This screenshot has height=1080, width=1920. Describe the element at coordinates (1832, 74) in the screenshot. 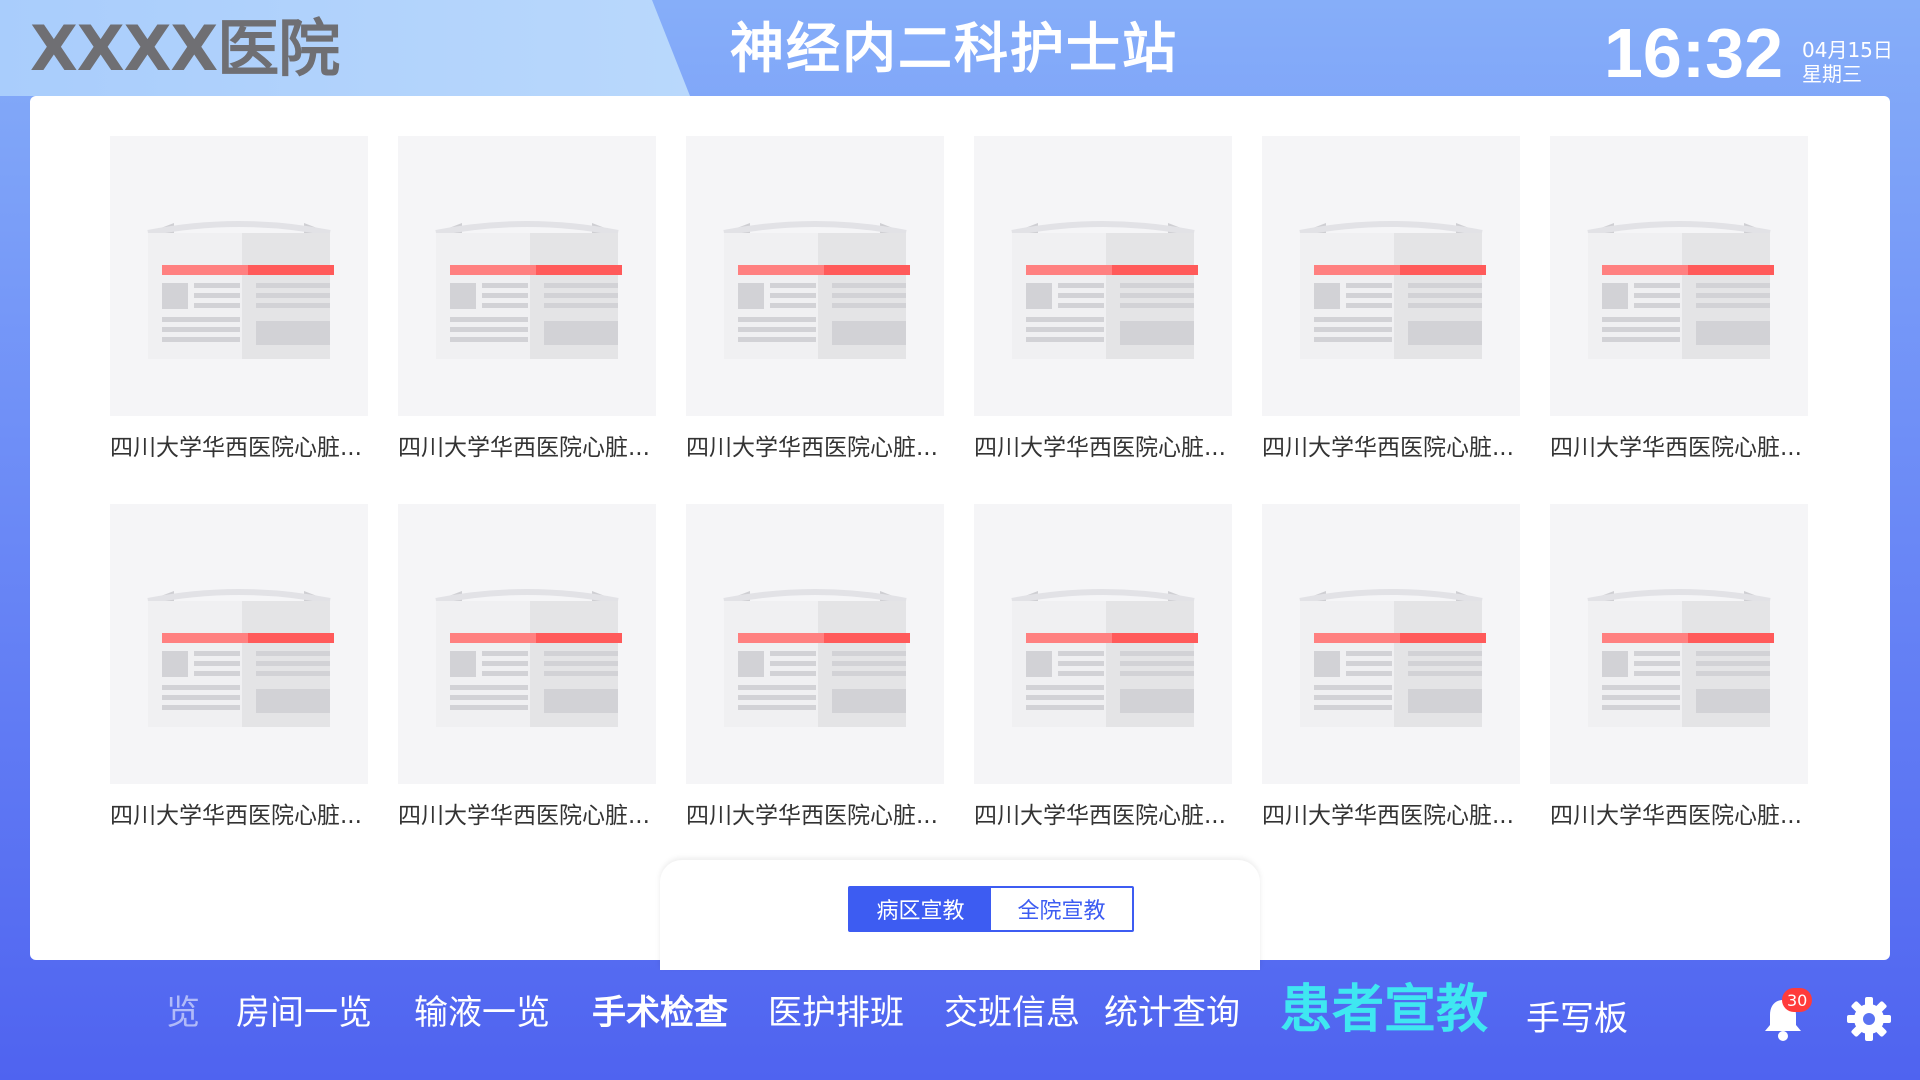

I see `weekday-text: 星期三` at that location.